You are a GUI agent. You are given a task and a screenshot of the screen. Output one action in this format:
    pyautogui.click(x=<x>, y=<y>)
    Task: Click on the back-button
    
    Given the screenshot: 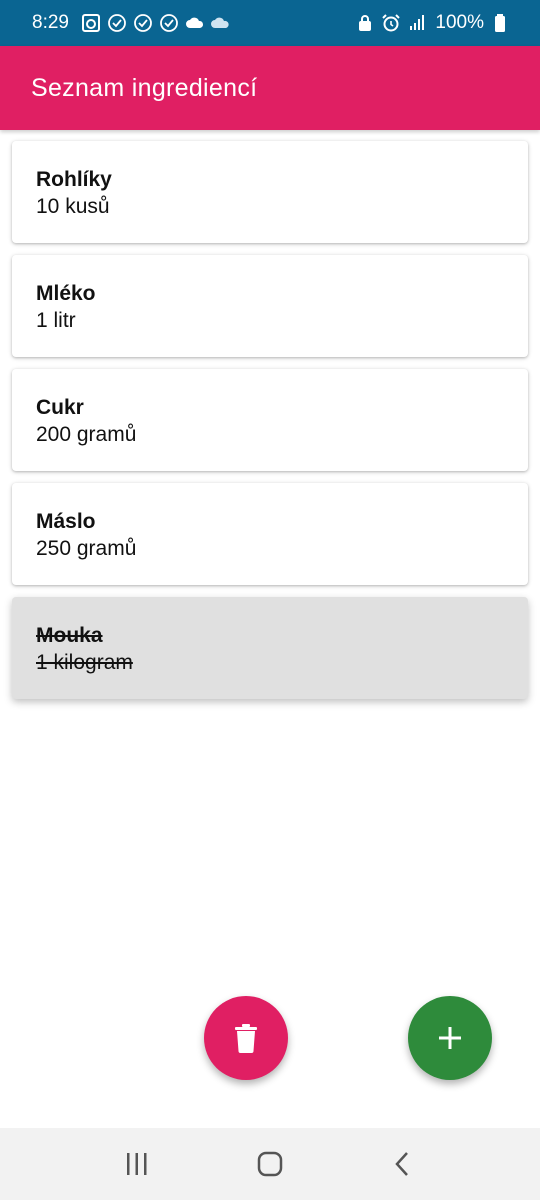 What is the action you would take?
    pyautogui.click(x=403, y=1164)
    